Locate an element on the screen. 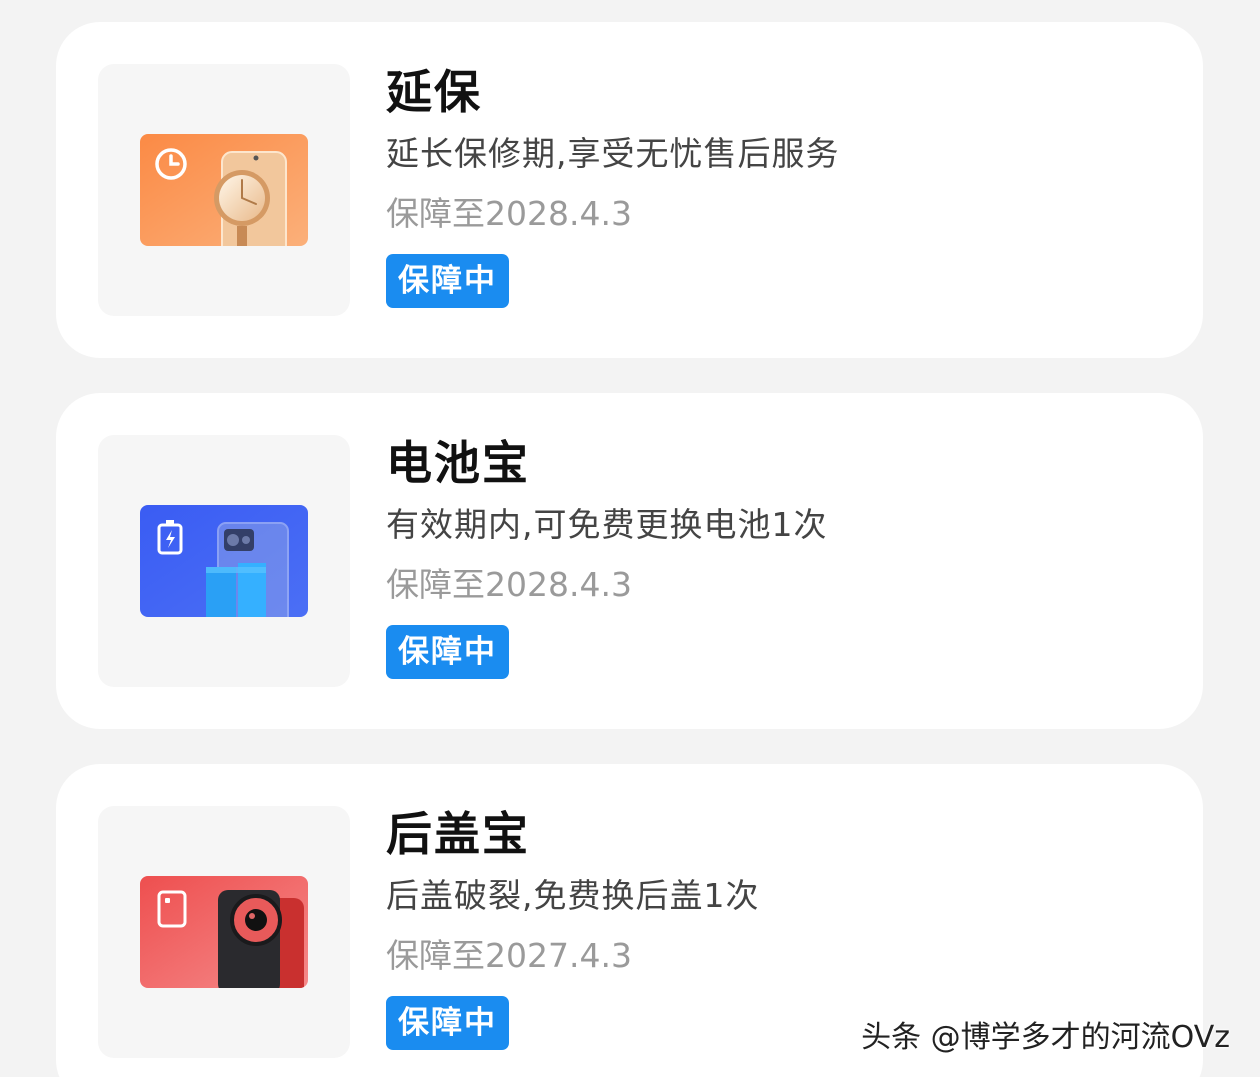 This screenshot has width=1260, height=1077. back-cover-plan-image is located at coordinates (224, 932).